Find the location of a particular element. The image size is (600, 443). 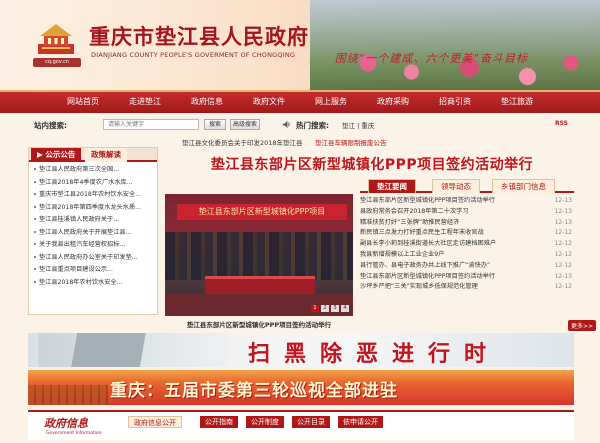

main-nav: 网站首页 走进垫江 政府信息 政府文件 网上服务 政府采购 招商引资 垫江旅游 is located at coordinates (300, 101).